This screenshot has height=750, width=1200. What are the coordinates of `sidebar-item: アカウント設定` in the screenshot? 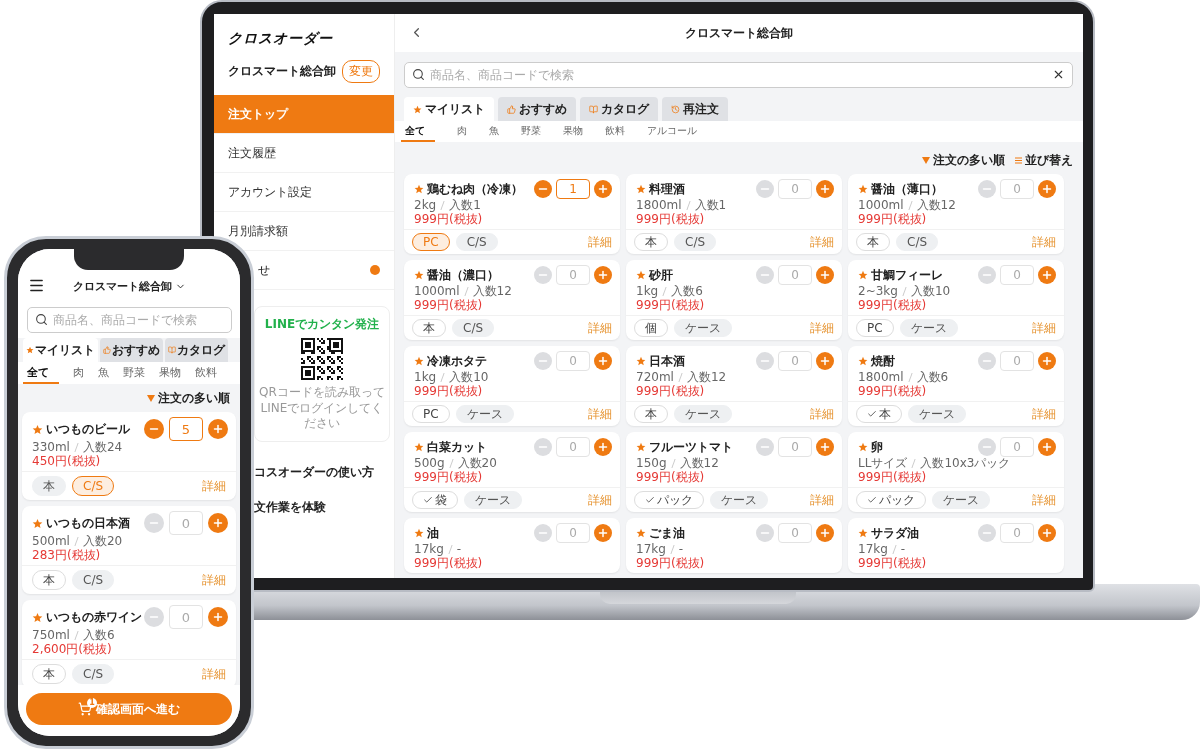 It's located at (304, 192).